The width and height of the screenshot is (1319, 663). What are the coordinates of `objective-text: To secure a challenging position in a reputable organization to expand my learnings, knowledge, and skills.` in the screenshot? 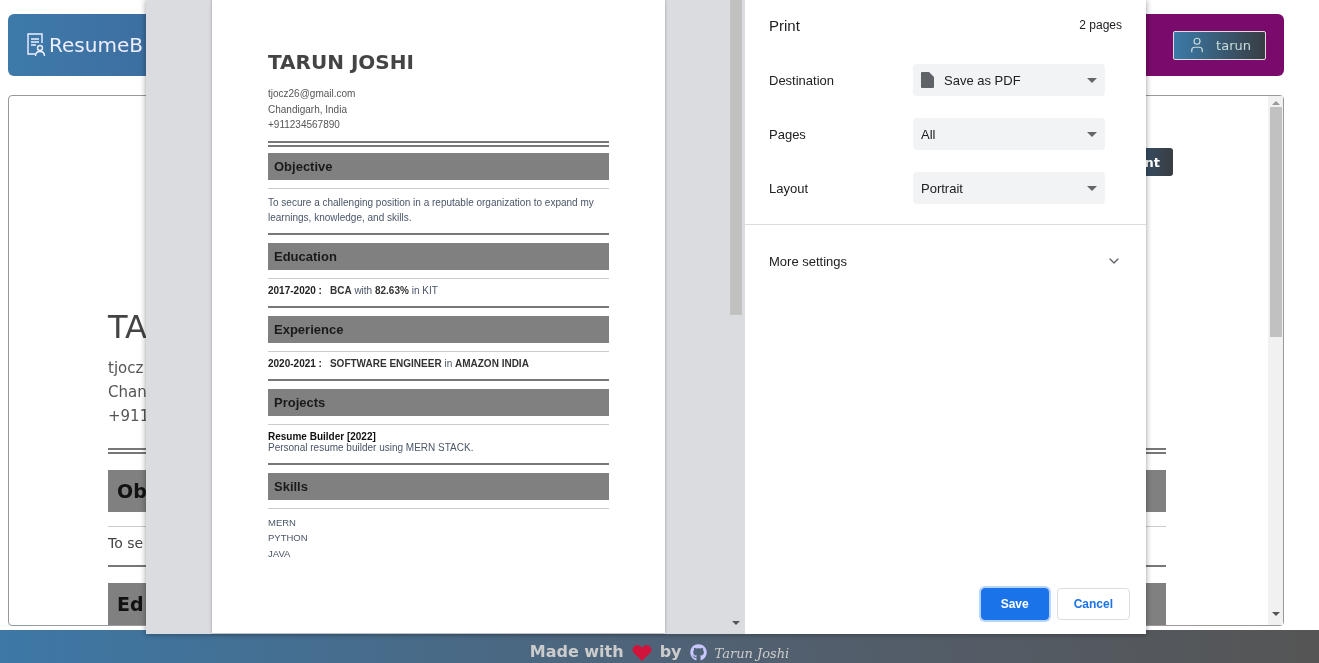 It's located at (431, 210).